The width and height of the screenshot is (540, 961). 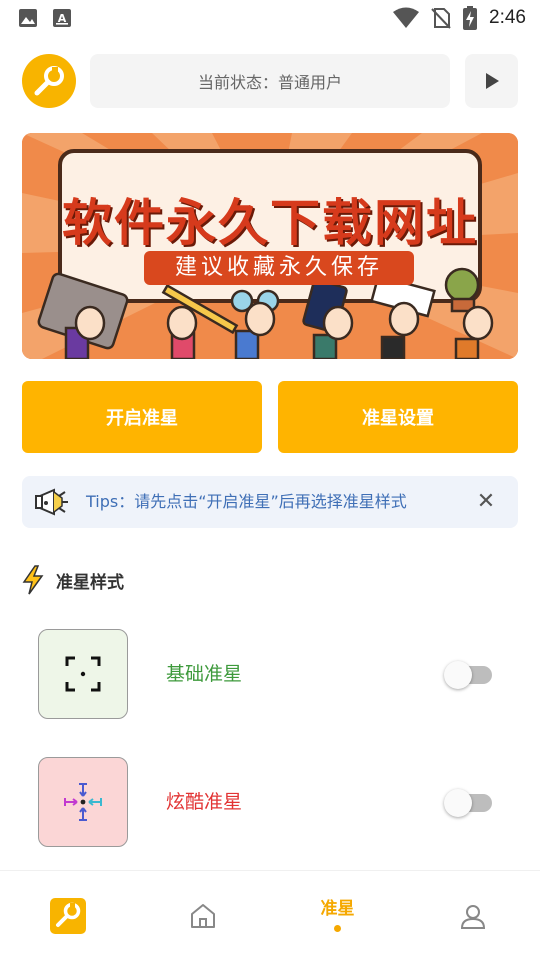 I want to click on app-logo, so click(x=49, y=81).